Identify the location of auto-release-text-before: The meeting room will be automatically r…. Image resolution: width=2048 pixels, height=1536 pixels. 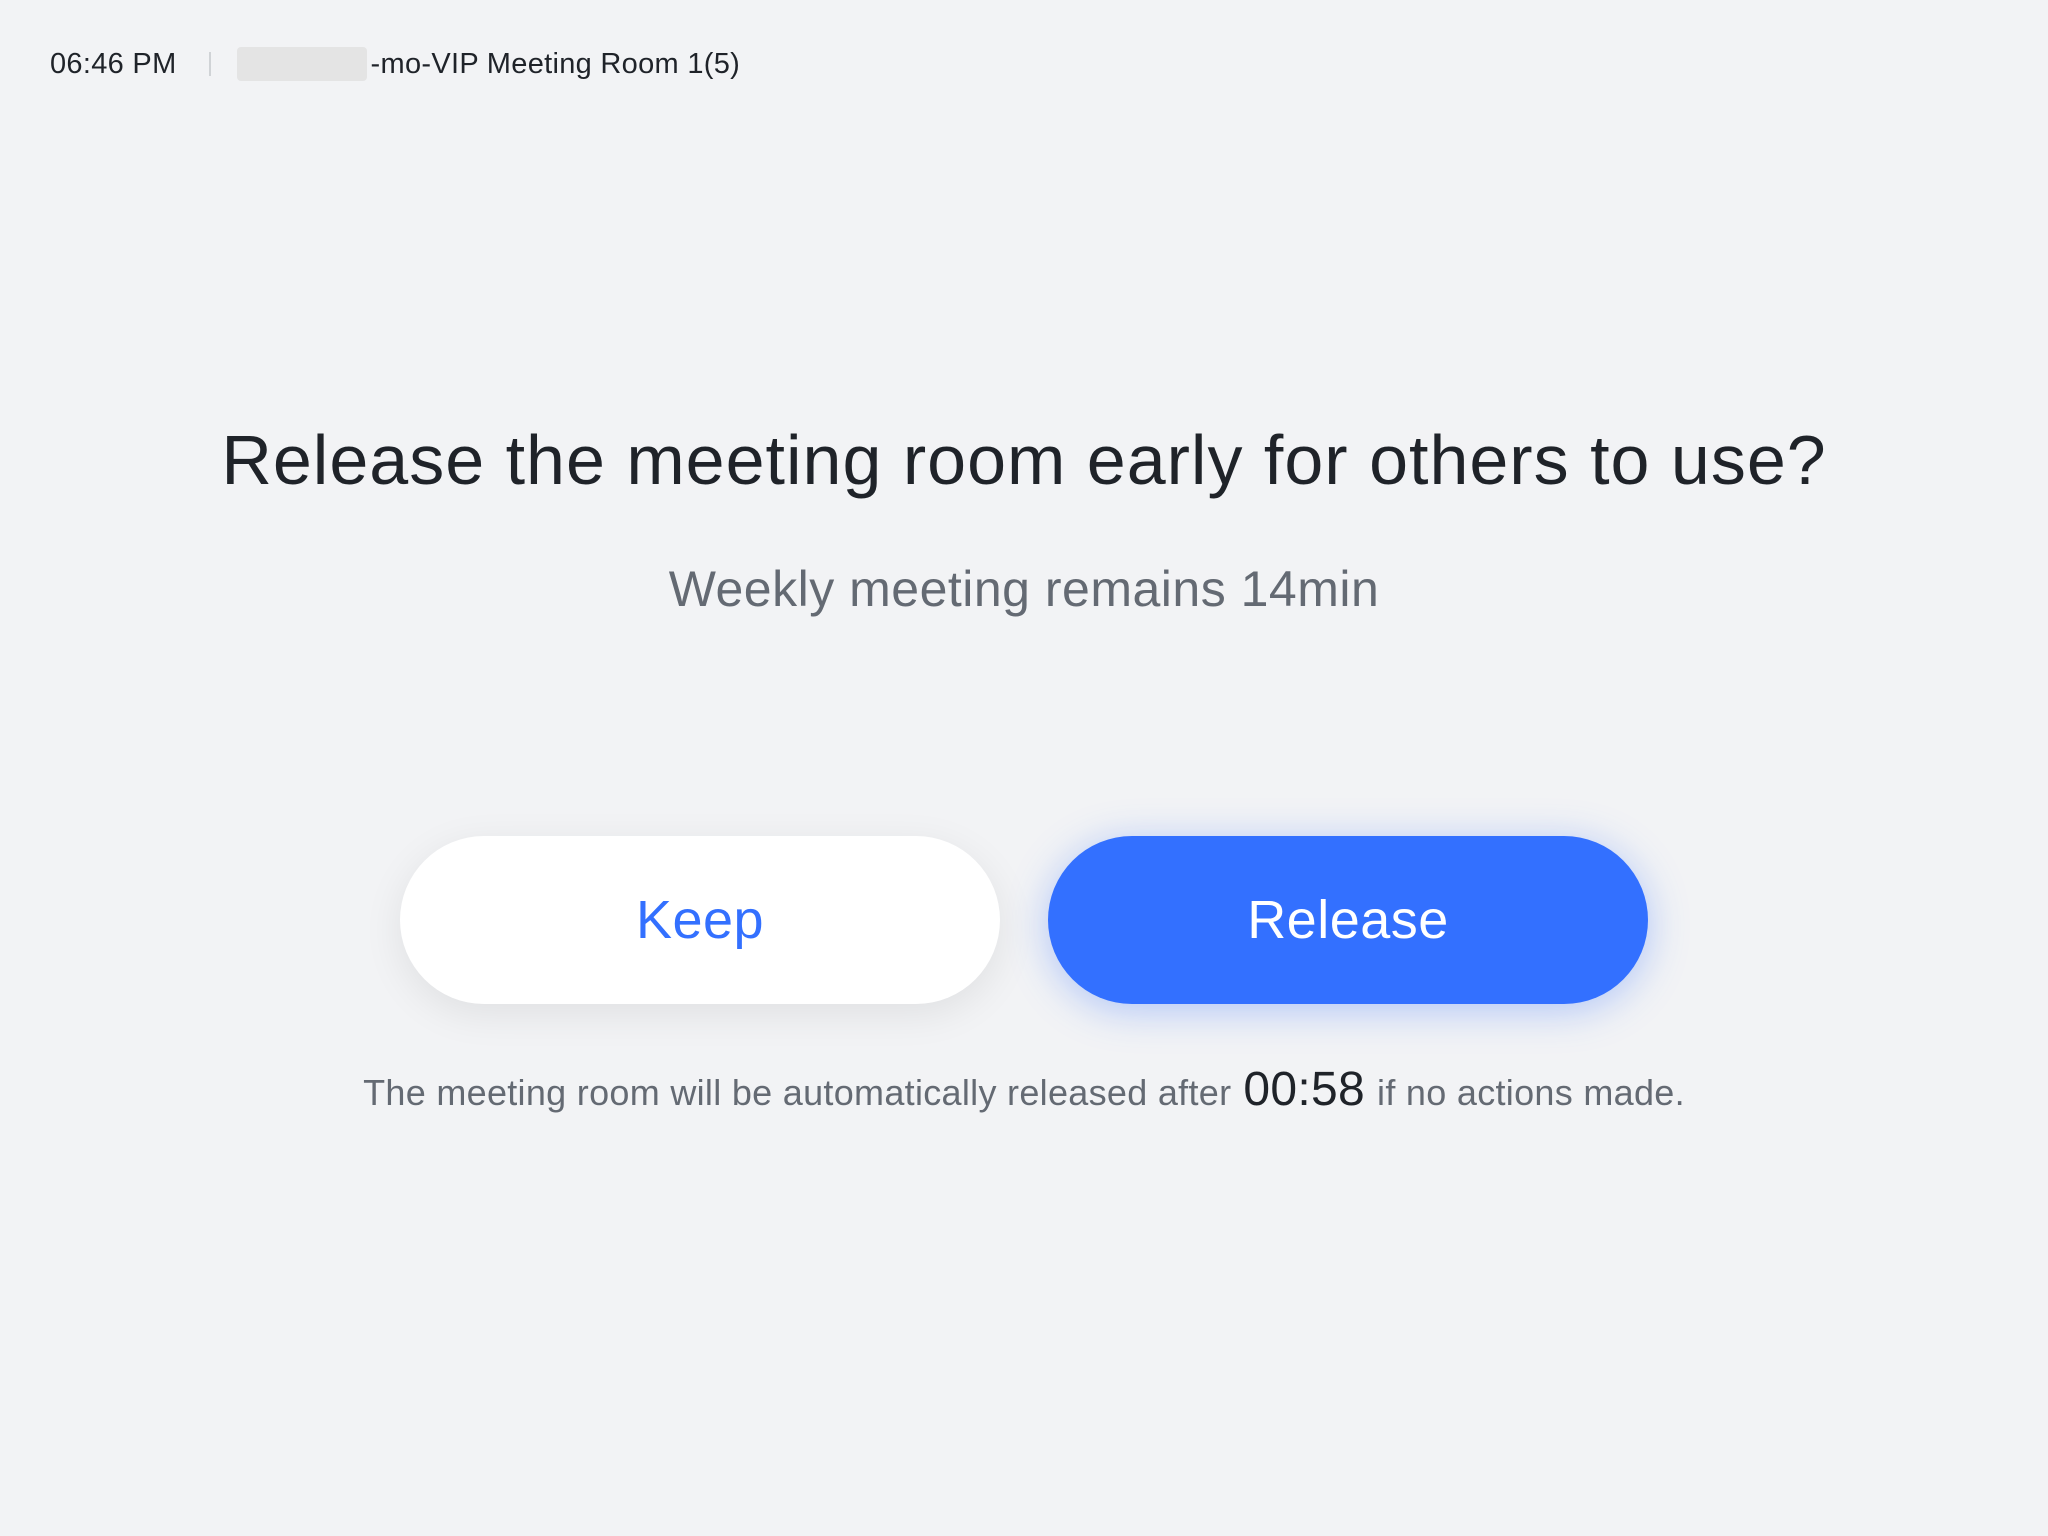
(797, 1092).